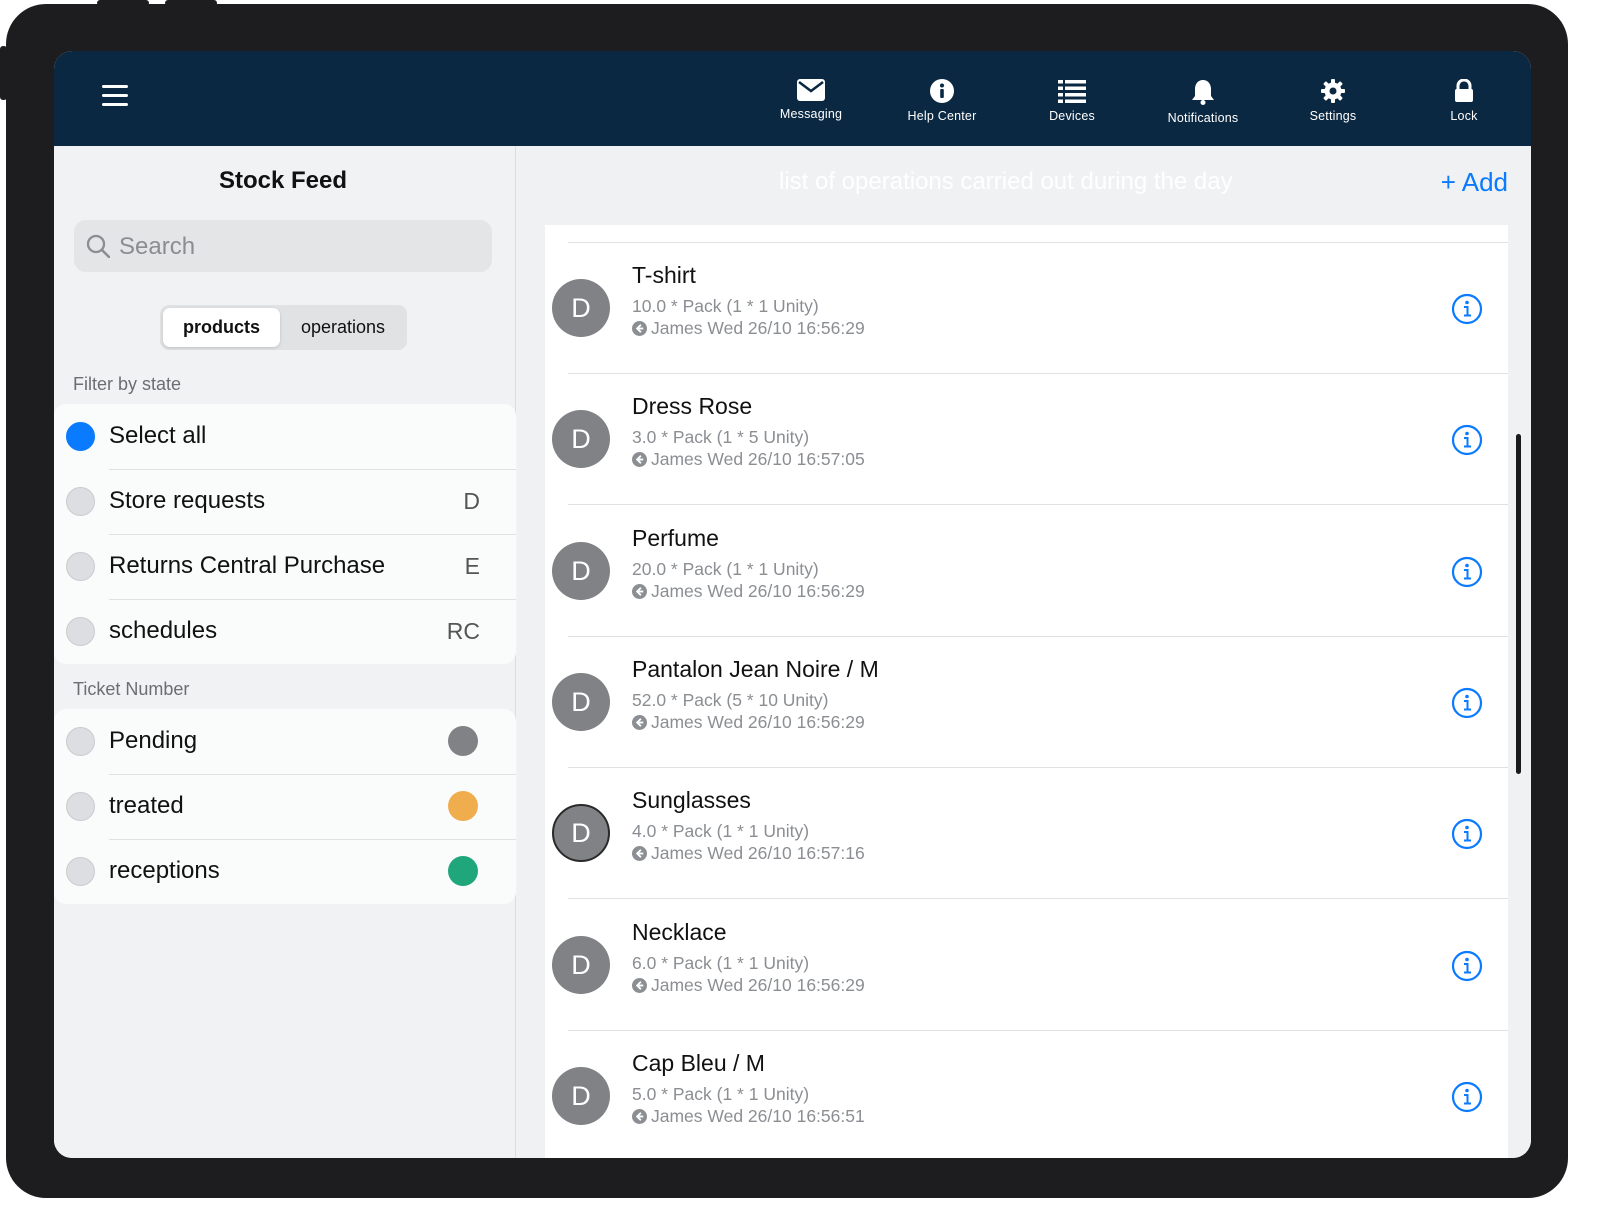 This screenshot has height=1221, width=1600. Describe the element at coordinates (471, 501) in the screenshot. I see `filter-code: D` at that location.